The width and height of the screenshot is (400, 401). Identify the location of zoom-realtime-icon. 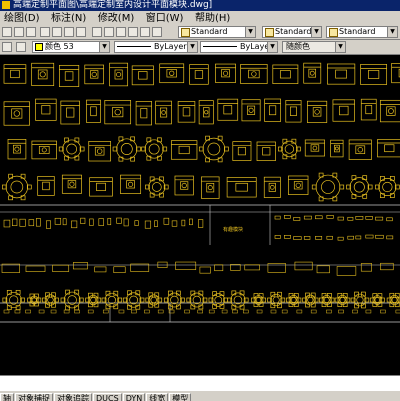
(57, 32).